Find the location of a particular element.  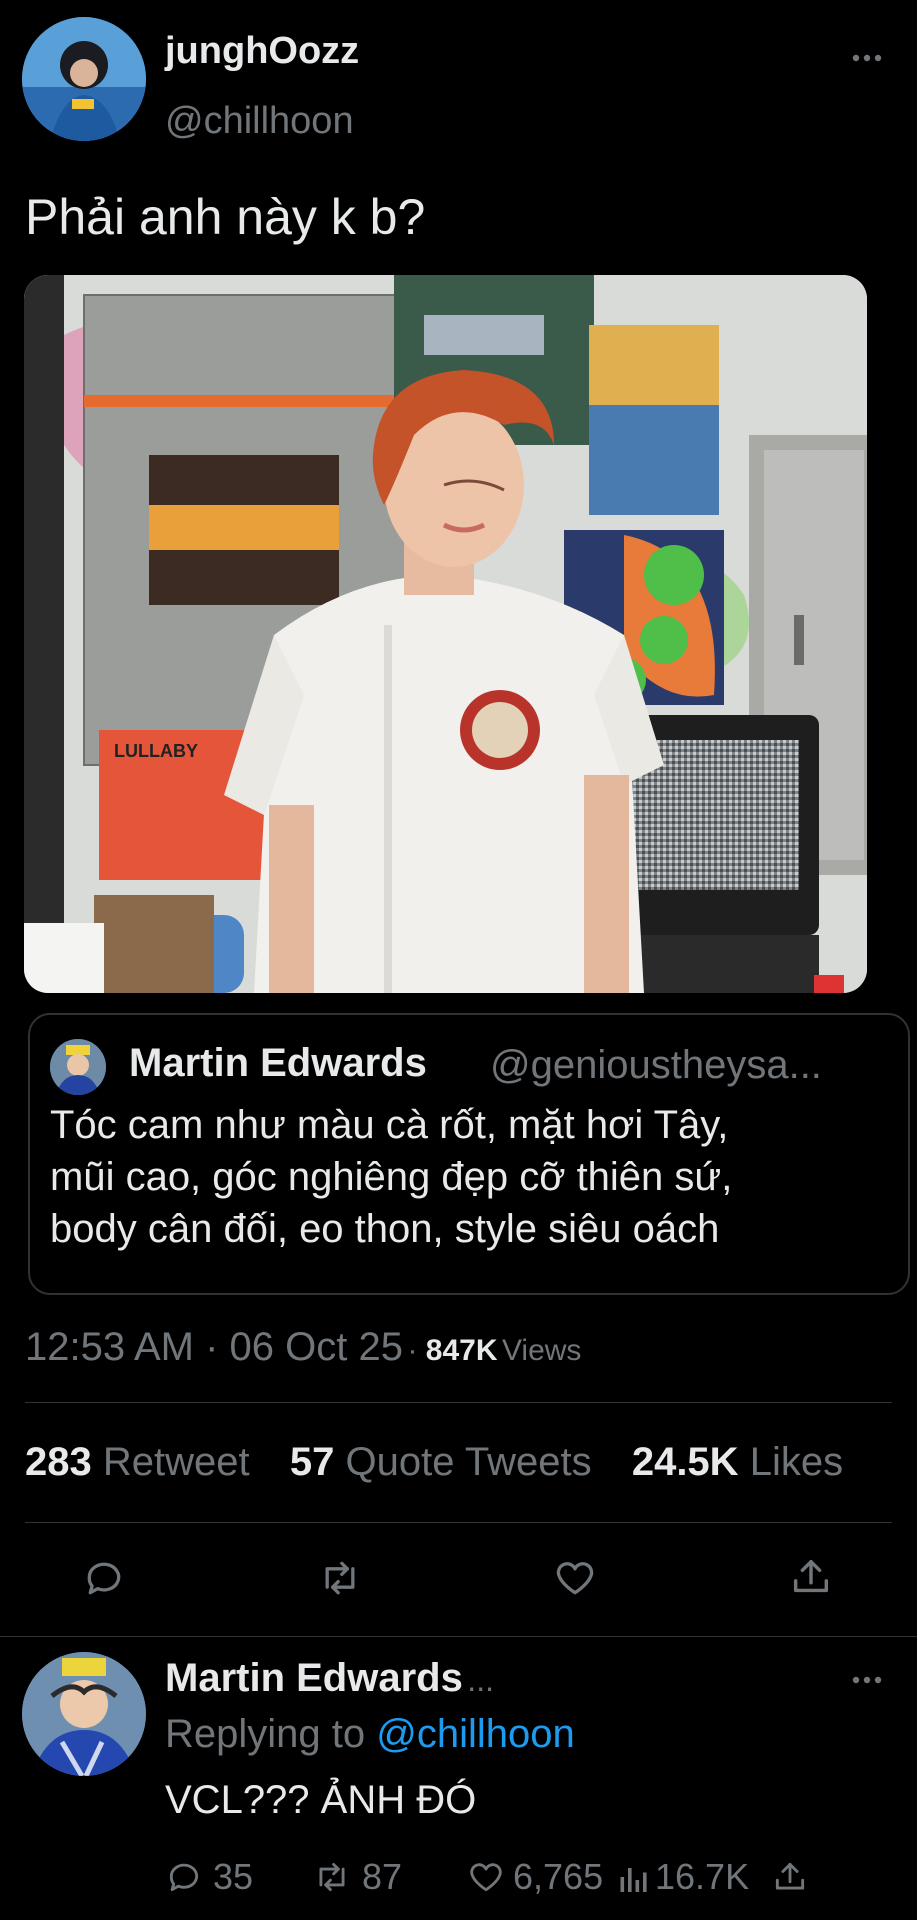

stats-row: 283 Retweet 57 Quote Tweets 24.5K Likes is located at coordinates (471, 1462).